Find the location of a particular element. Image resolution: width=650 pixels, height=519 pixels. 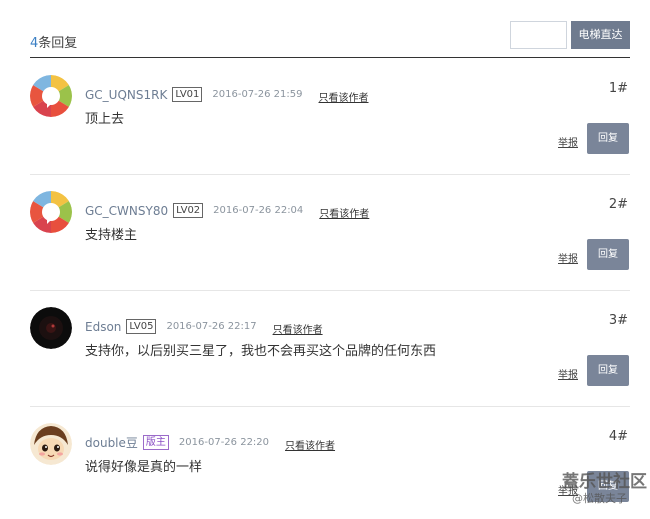

level-badge: LV05 is located at coordinates (141, 326).